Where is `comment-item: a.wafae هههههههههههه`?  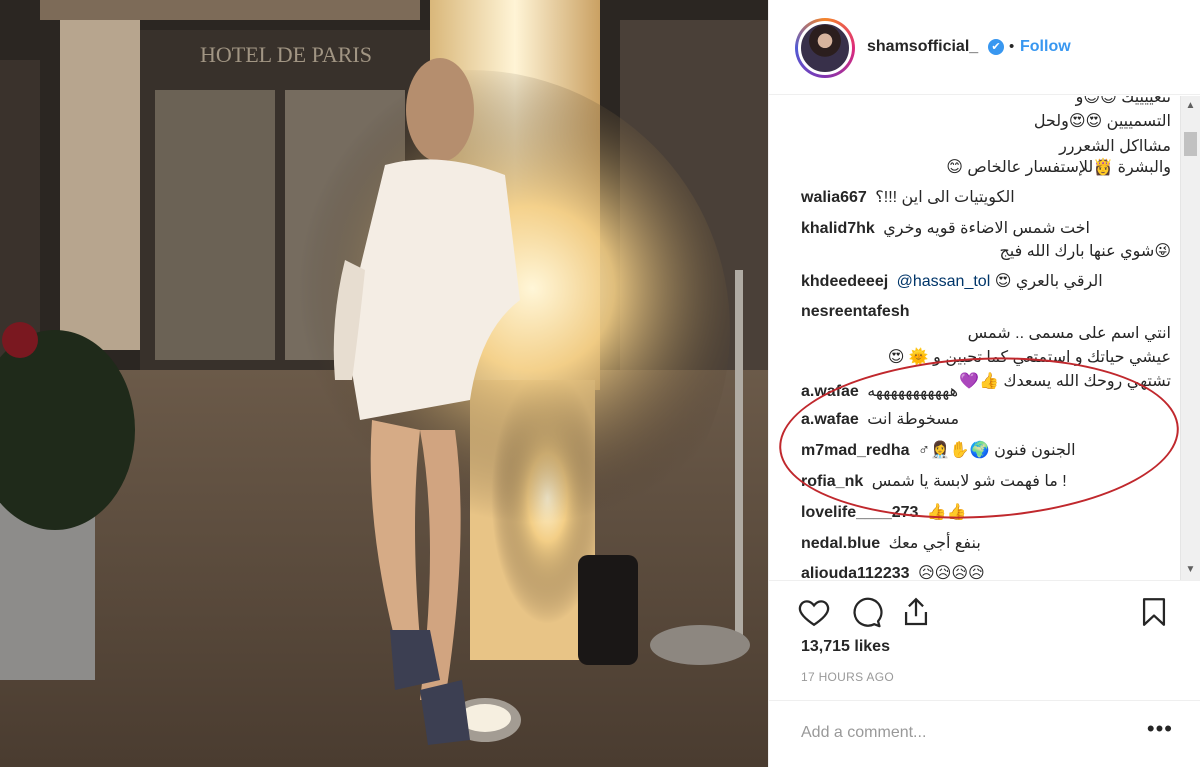 comment-item: a.wafae هههههههههههه is located at coordinates (879, 392).